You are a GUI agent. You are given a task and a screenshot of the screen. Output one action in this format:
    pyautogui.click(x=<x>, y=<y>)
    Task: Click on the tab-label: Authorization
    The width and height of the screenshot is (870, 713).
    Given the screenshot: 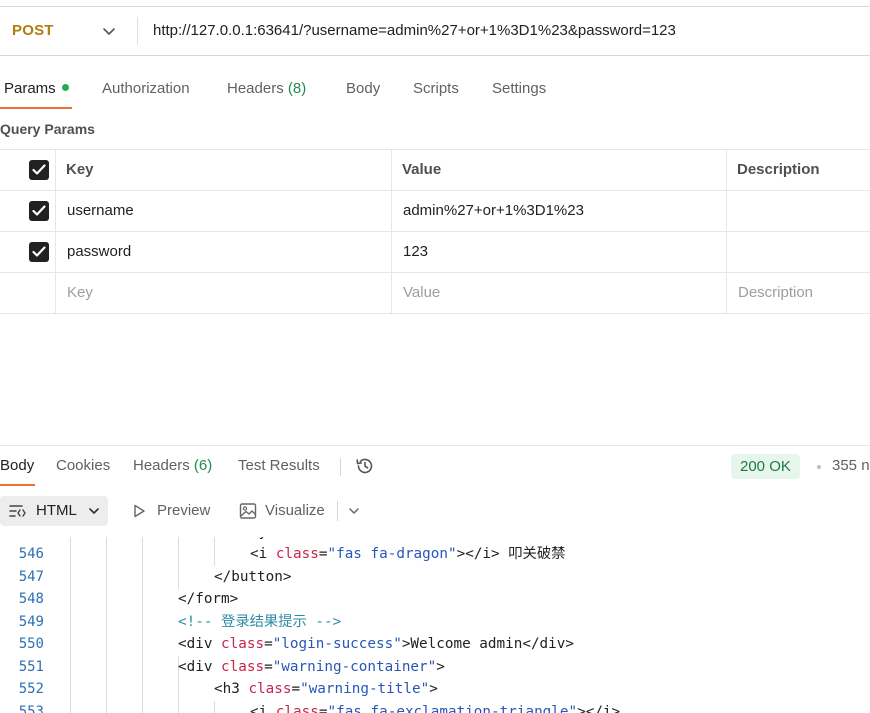 What is the action you would take?
    pyautogui.click(x=146, y=88)
    